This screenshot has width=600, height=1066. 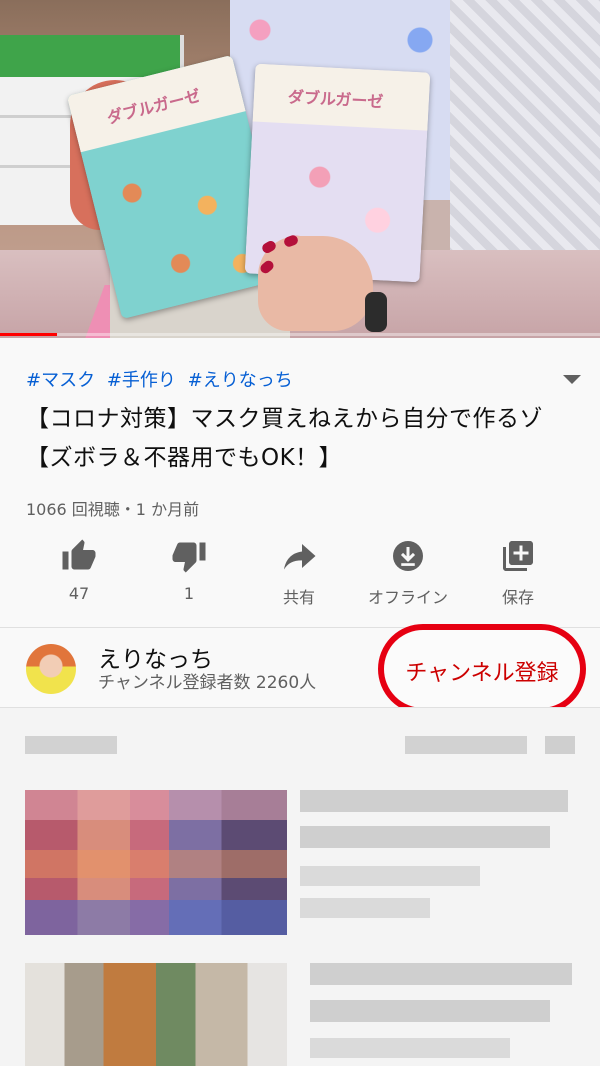 What do you see at coordinates (79, 574) in the screenshot?
I see `like-button: 47` at bounding box center [79, 574].